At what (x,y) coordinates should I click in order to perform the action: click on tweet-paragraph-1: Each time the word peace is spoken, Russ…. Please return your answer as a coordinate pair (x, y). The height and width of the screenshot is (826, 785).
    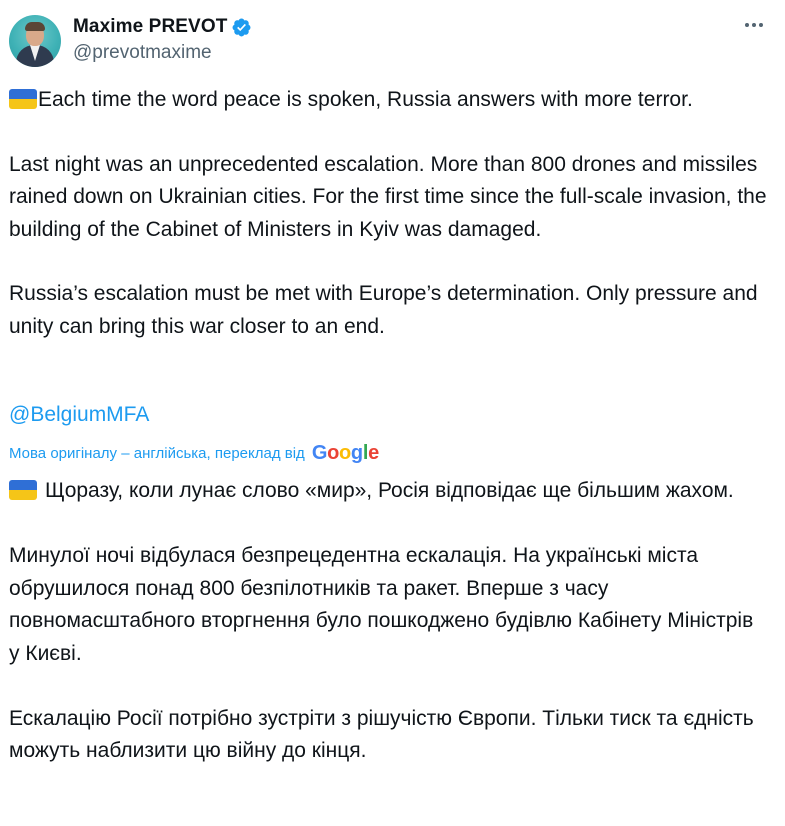
    Looking at the image, I should click on (389, 100).